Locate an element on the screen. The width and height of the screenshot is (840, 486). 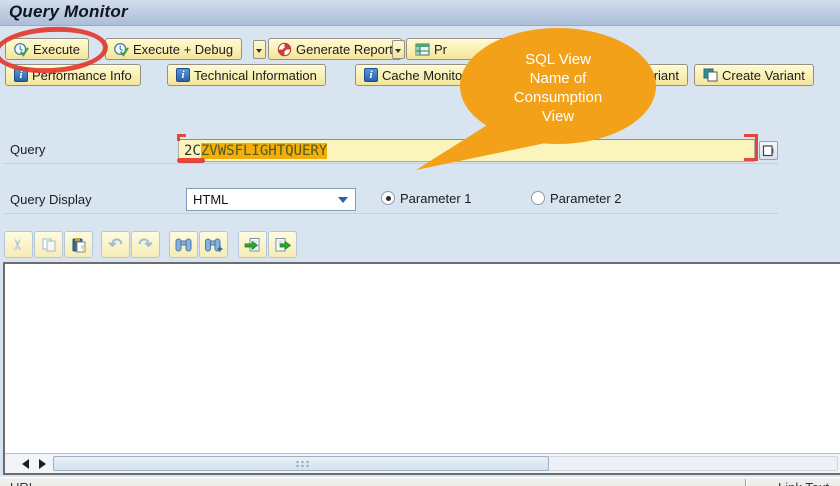
status-url-label: URL is located at coordinates (23, 483).